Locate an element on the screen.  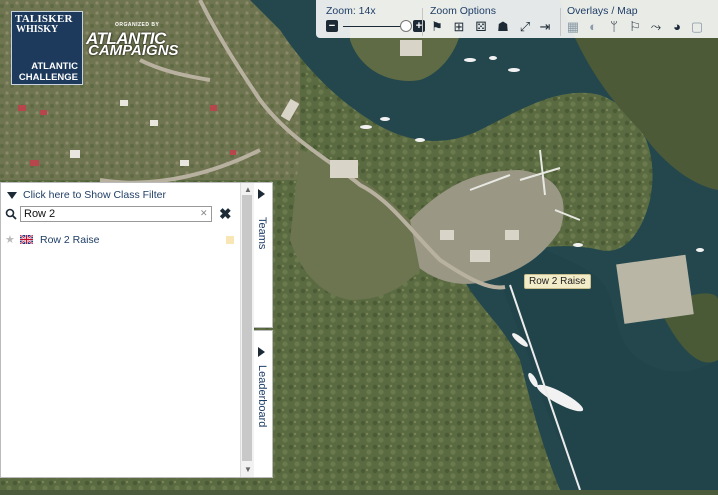
logo-brand-line2: WHISKY is located at coordinates (37, 29).